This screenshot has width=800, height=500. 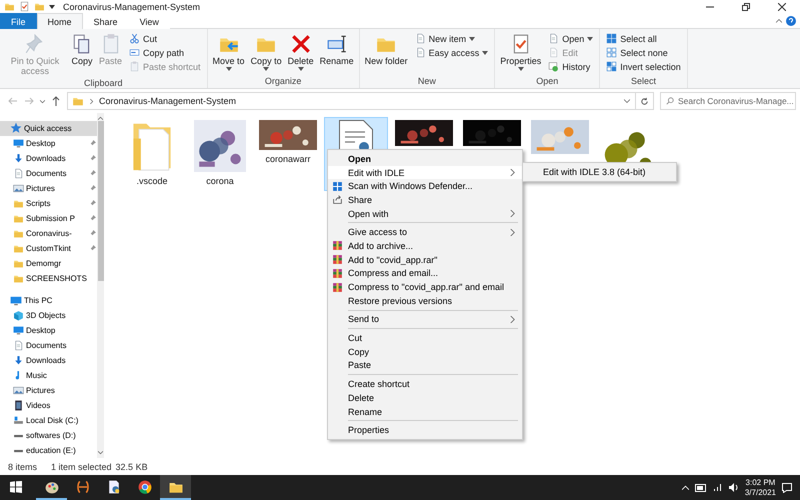 What do you see at coordinates (220, 181) in the screenshot?
I see `file-name: corona` at bounding box center [220, 181].